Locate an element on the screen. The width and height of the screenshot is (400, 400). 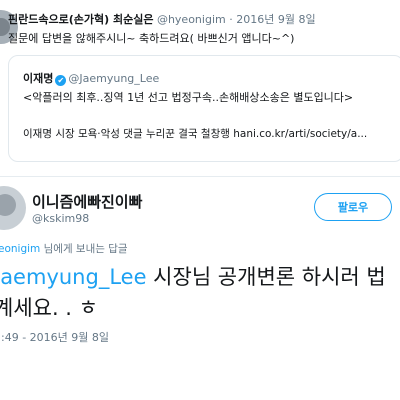
reply-context: eonigim 님에게 보내는 답글 is located at coordinates (64, 248).